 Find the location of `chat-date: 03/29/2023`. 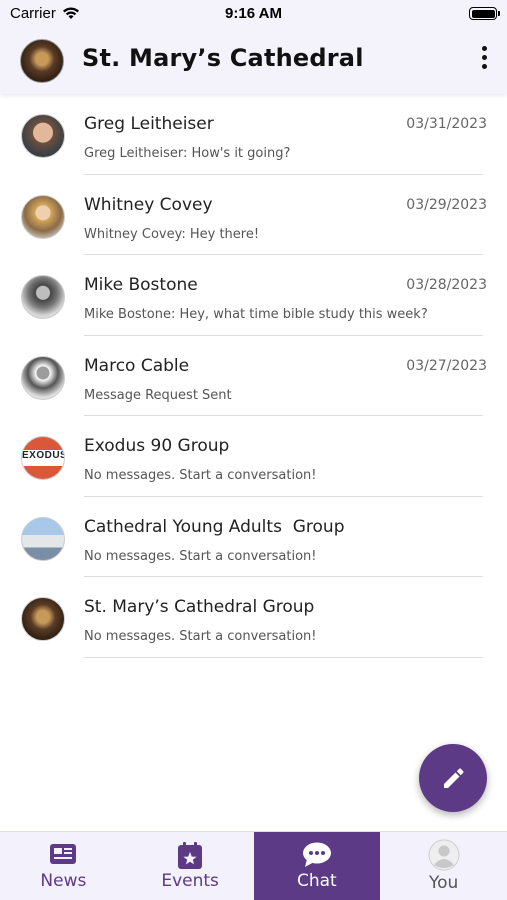

chat-date: 03/29/2023 is located at coordinates (446, 204).